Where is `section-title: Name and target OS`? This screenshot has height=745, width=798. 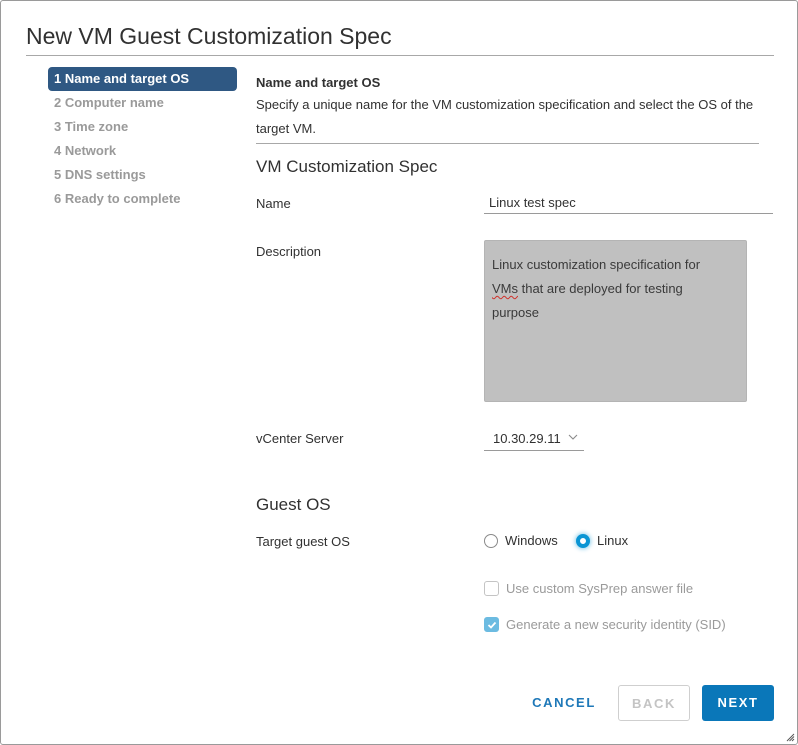
section-title: Name and target OS is located at coordinates (318, 82).